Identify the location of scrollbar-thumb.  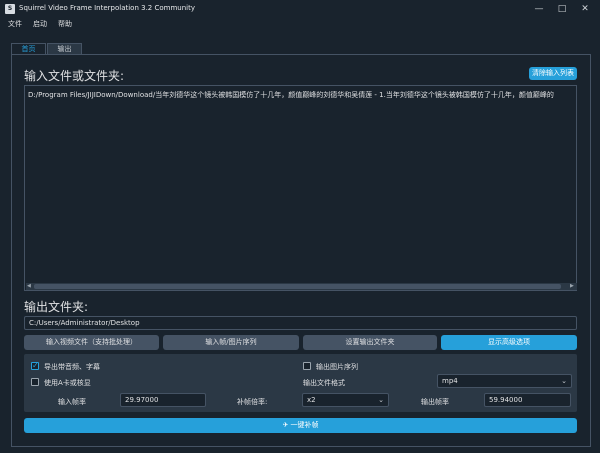
(297, 286).